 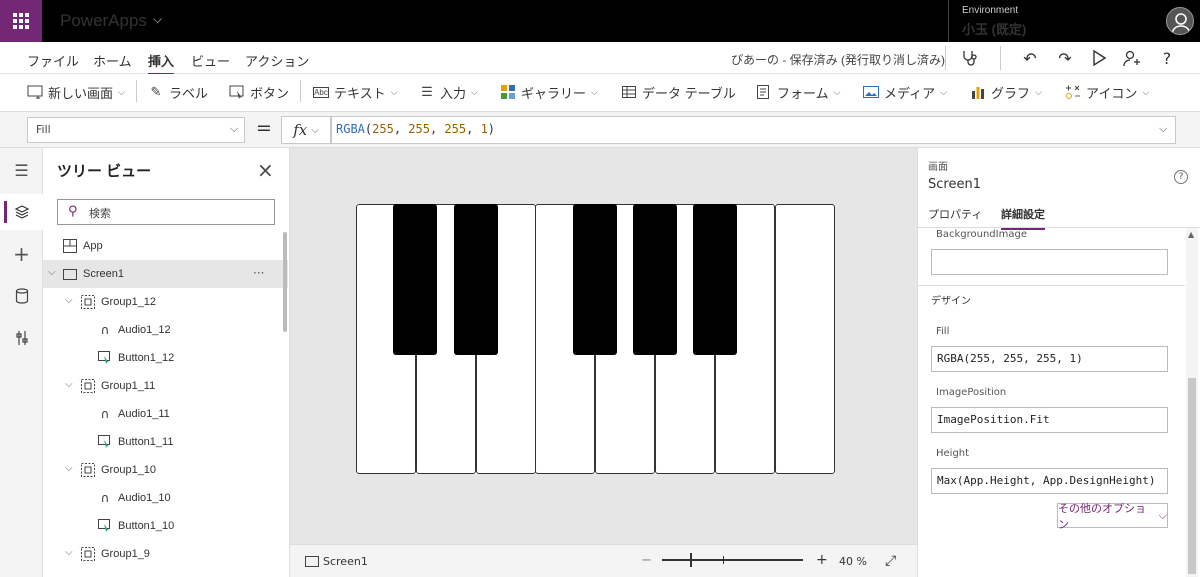 What do you see at coordinates (165, 274) in the screenshot?
I see `tree-item-screen1` at bounding box center [165, 274].